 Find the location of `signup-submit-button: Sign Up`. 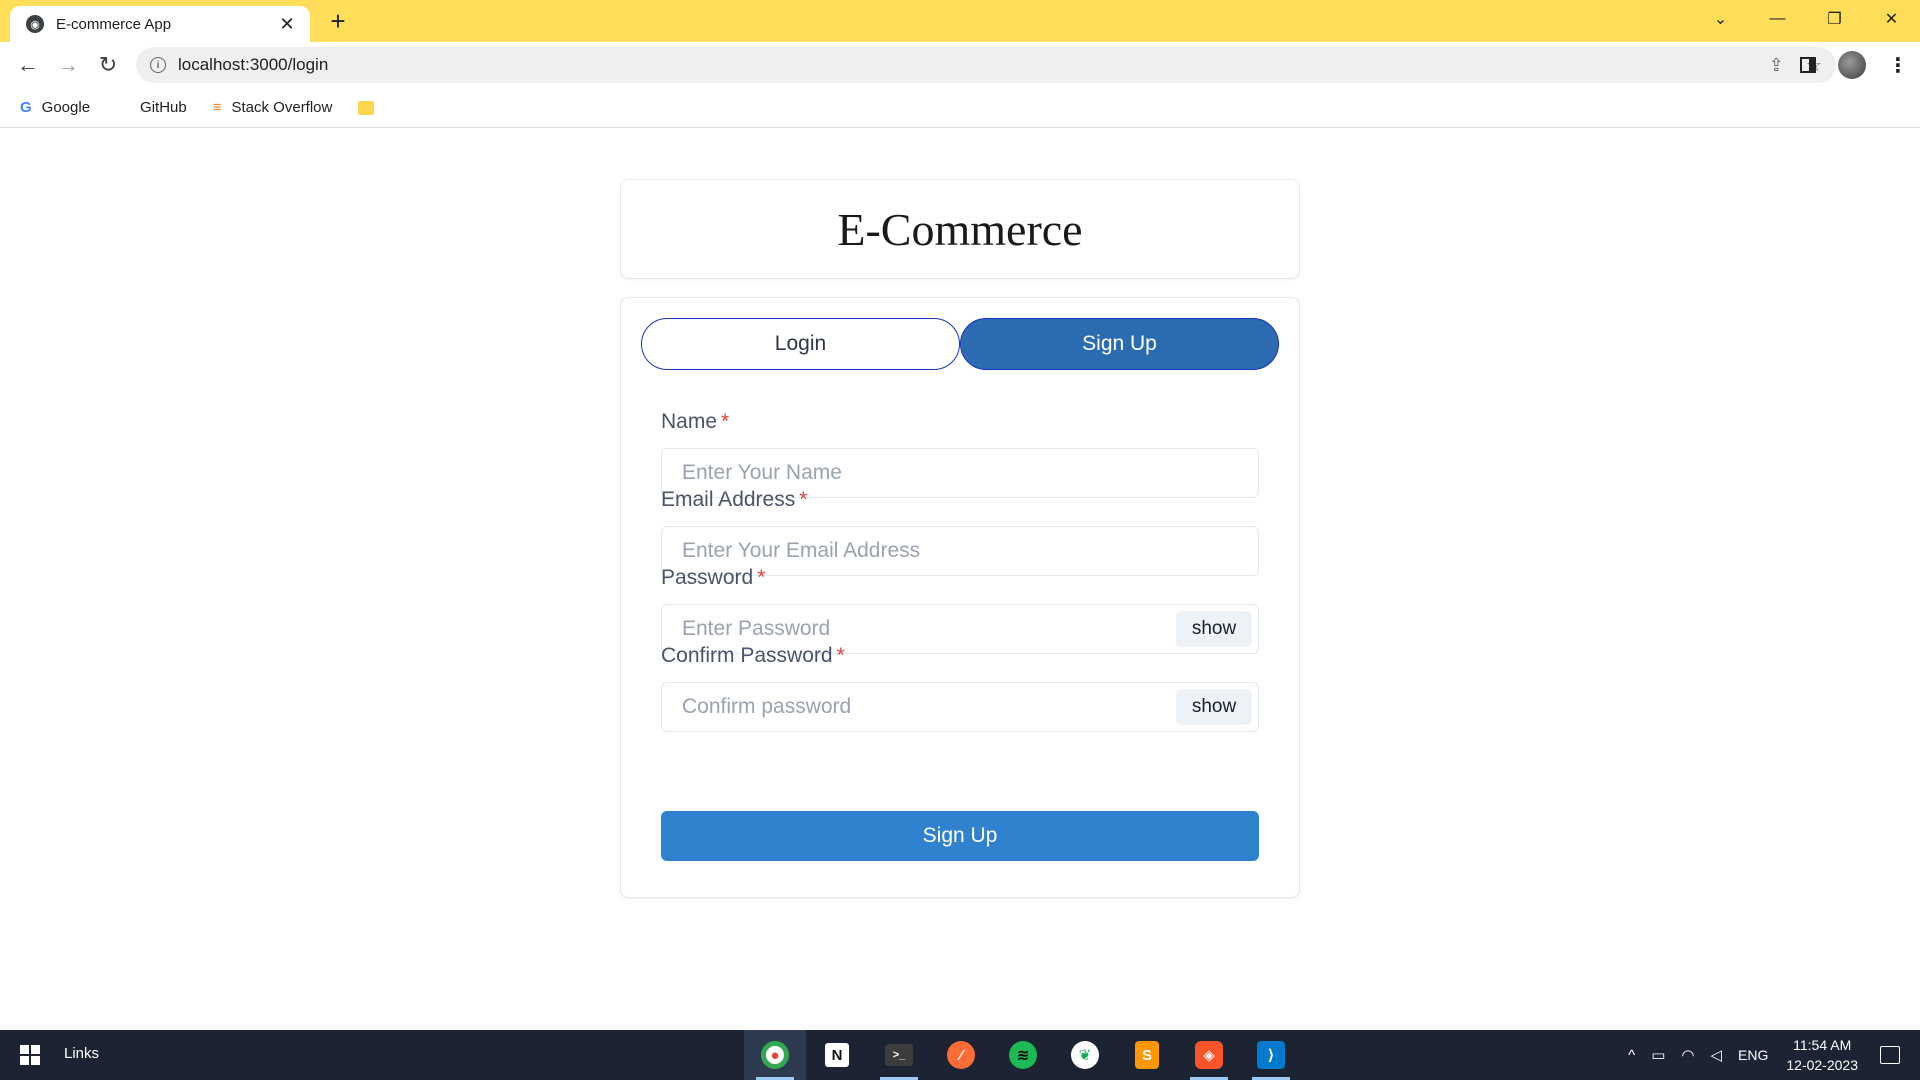

signup-submit-button: Sign Up is located at coordinates (960, 836).